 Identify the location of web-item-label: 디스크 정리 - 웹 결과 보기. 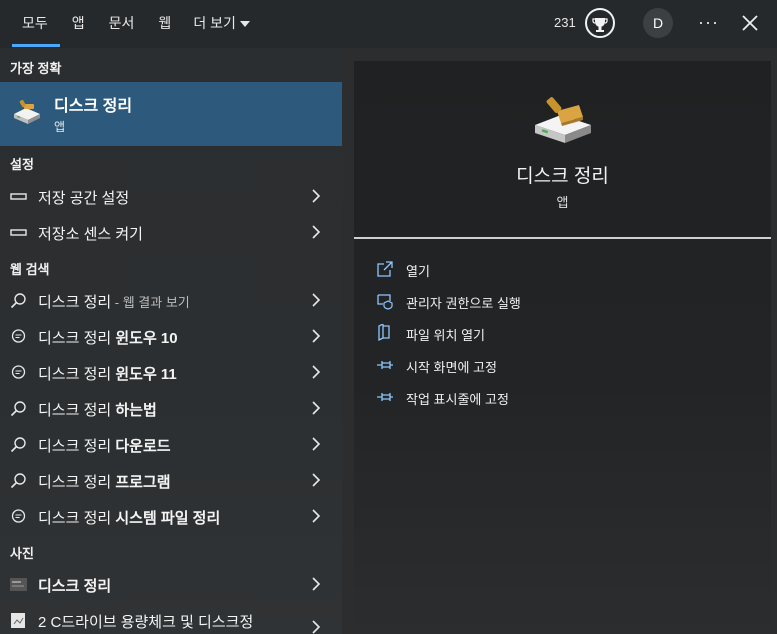
(114, 301).